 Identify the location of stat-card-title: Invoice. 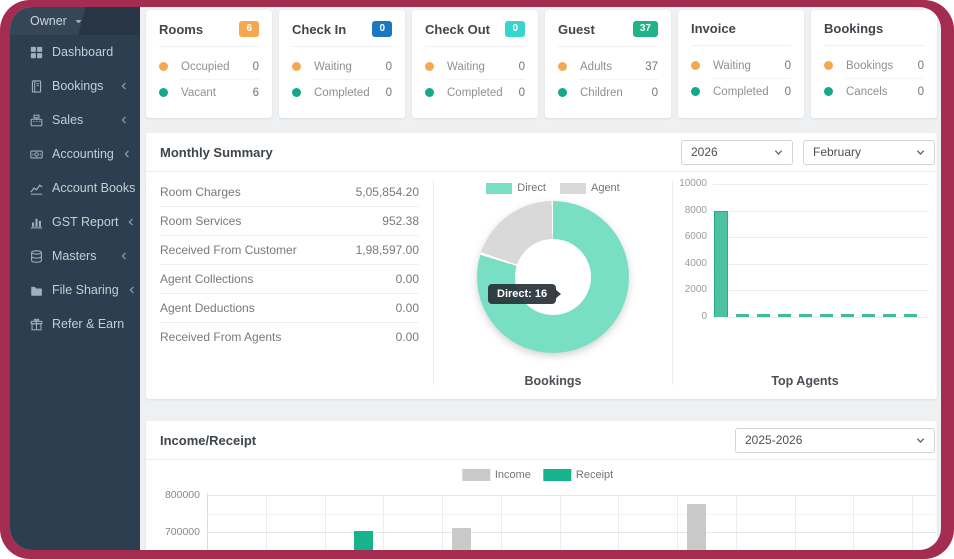
(713, 28).